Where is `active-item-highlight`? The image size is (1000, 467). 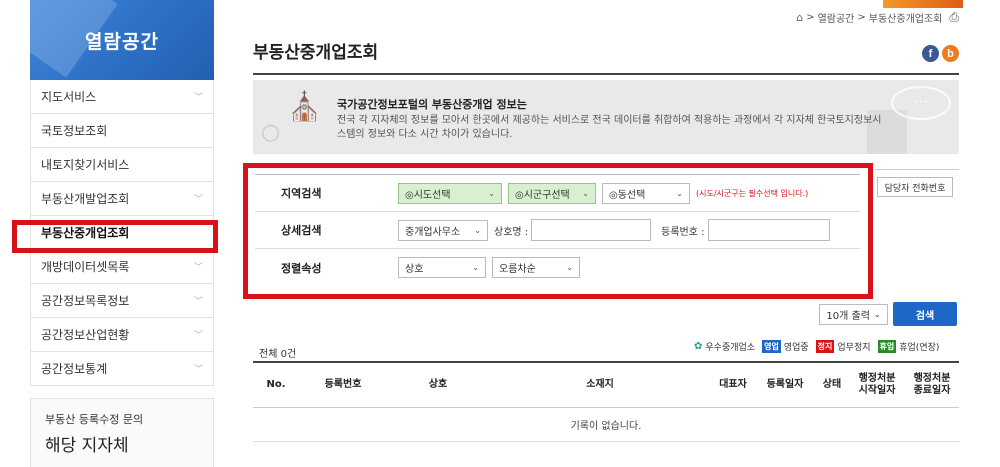
active-item-highlight is located at coordinates (115, 236).